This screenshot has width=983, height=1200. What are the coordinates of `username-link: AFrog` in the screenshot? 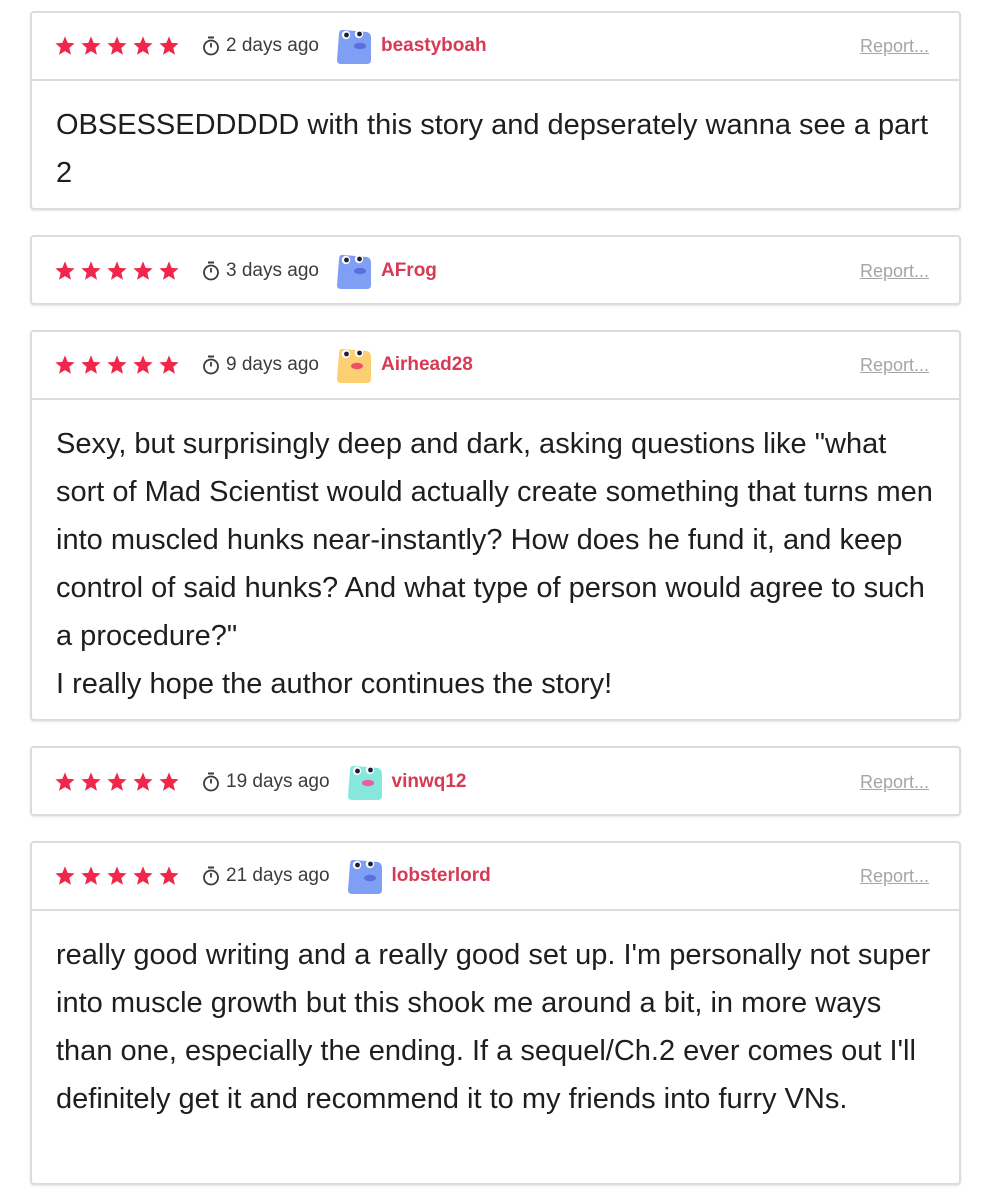 It's located at (409, 271).